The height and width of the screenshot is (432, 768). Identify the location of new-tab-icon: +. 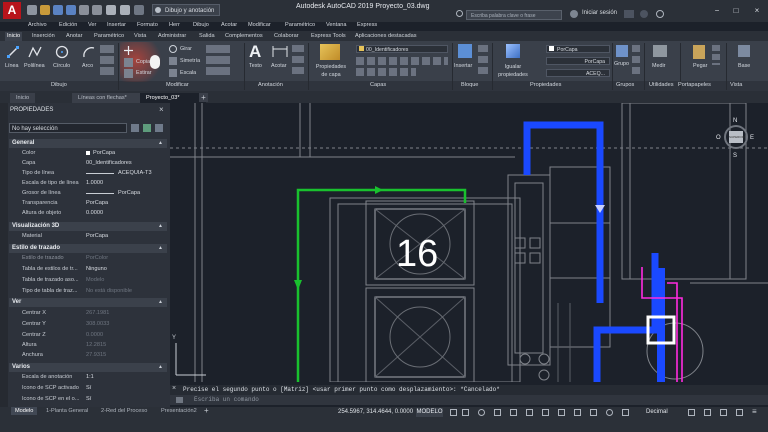
(203, 97).